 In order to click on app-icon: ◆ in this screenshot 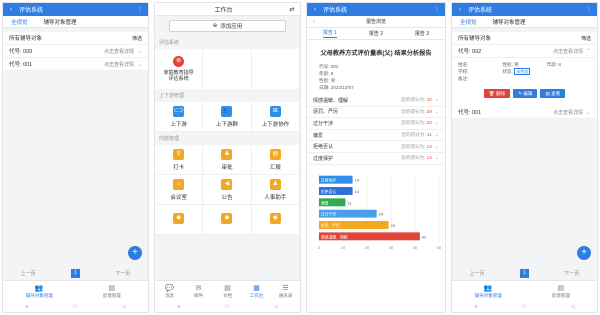, I will do `click(227, 218)`.